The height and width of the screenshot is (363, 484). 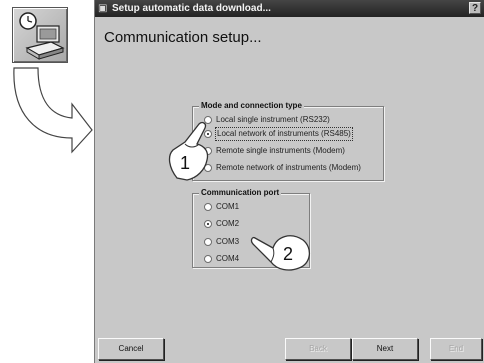 I want to click on software-app-icon, so click(x=40, y=35).